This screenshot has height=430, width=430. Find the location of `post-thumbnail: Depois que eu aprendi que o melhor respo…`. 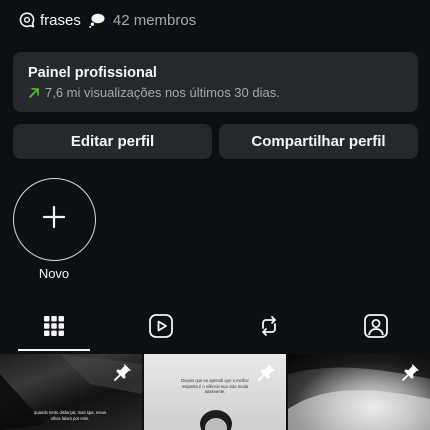

post-thumbnail: Depois que eu aprendi que o melhor respo… is located at coordinates (215, 392).